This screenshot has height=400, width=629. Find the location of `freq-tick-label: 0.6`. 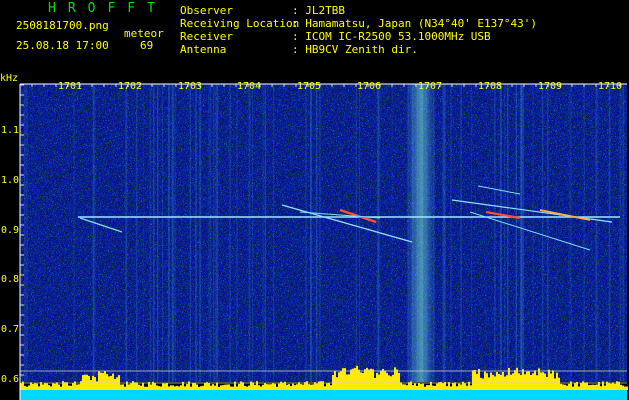

freq-tick-label: 0.6 is located at coordinates (10, 379).